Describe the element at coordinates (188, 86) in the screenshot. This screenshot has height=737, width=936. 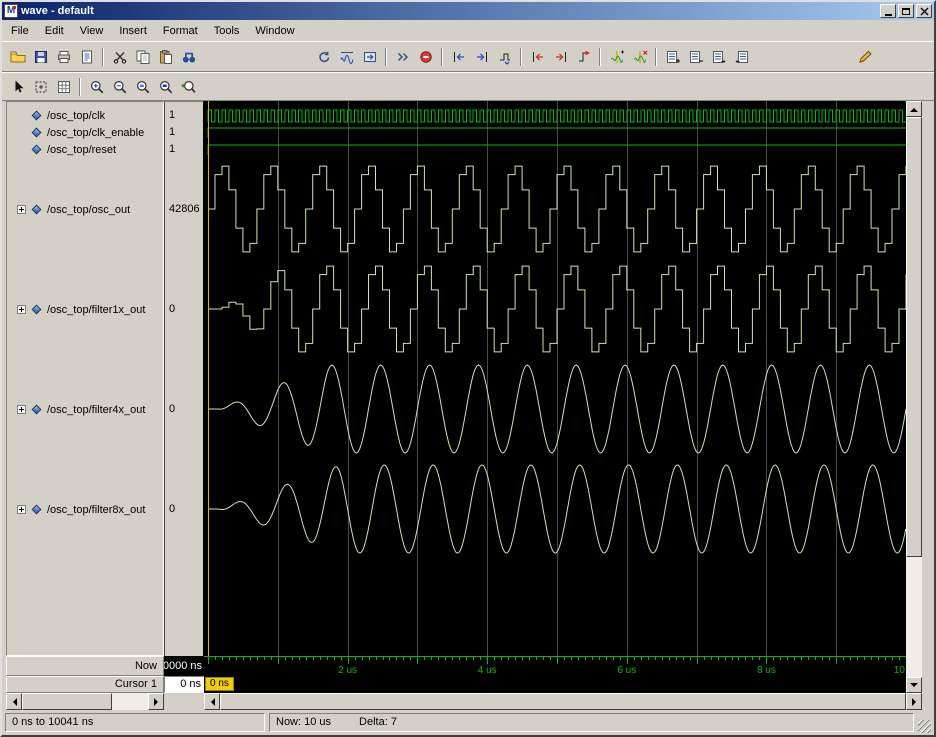
I see `zoom-cursor-button` at that location.